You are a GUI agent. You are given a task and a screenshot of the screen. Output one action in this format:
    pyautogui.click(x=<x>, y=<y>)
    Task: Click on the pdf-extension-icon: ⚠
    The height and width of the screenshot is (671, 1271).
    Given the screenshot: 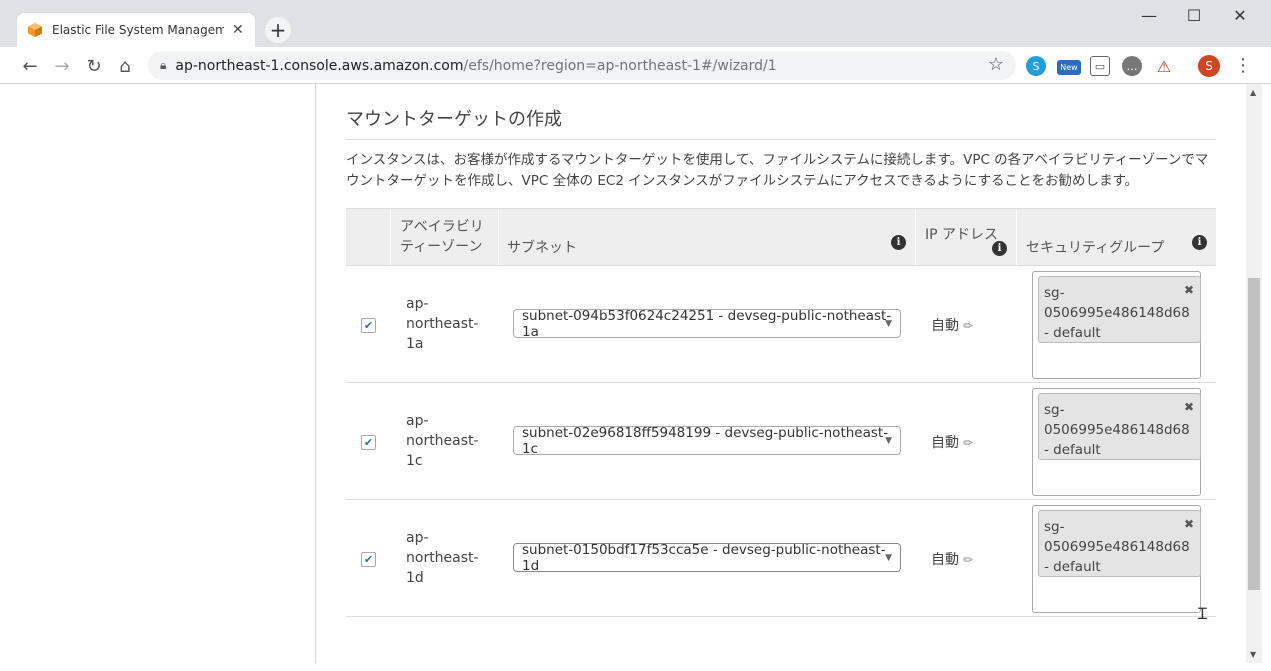 What is the action you would take?
    pyautogui.click(x=1164, y=66)
    